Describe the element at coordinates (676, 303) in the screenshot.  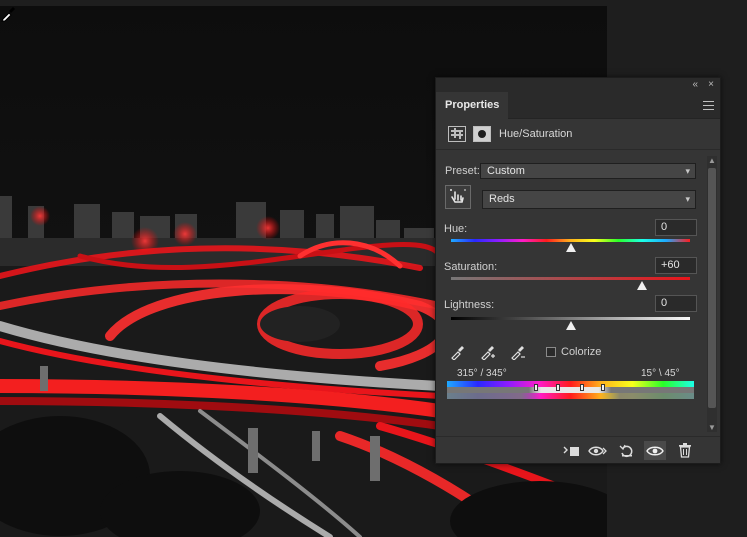
I see `lightness-input: 0` at that location.